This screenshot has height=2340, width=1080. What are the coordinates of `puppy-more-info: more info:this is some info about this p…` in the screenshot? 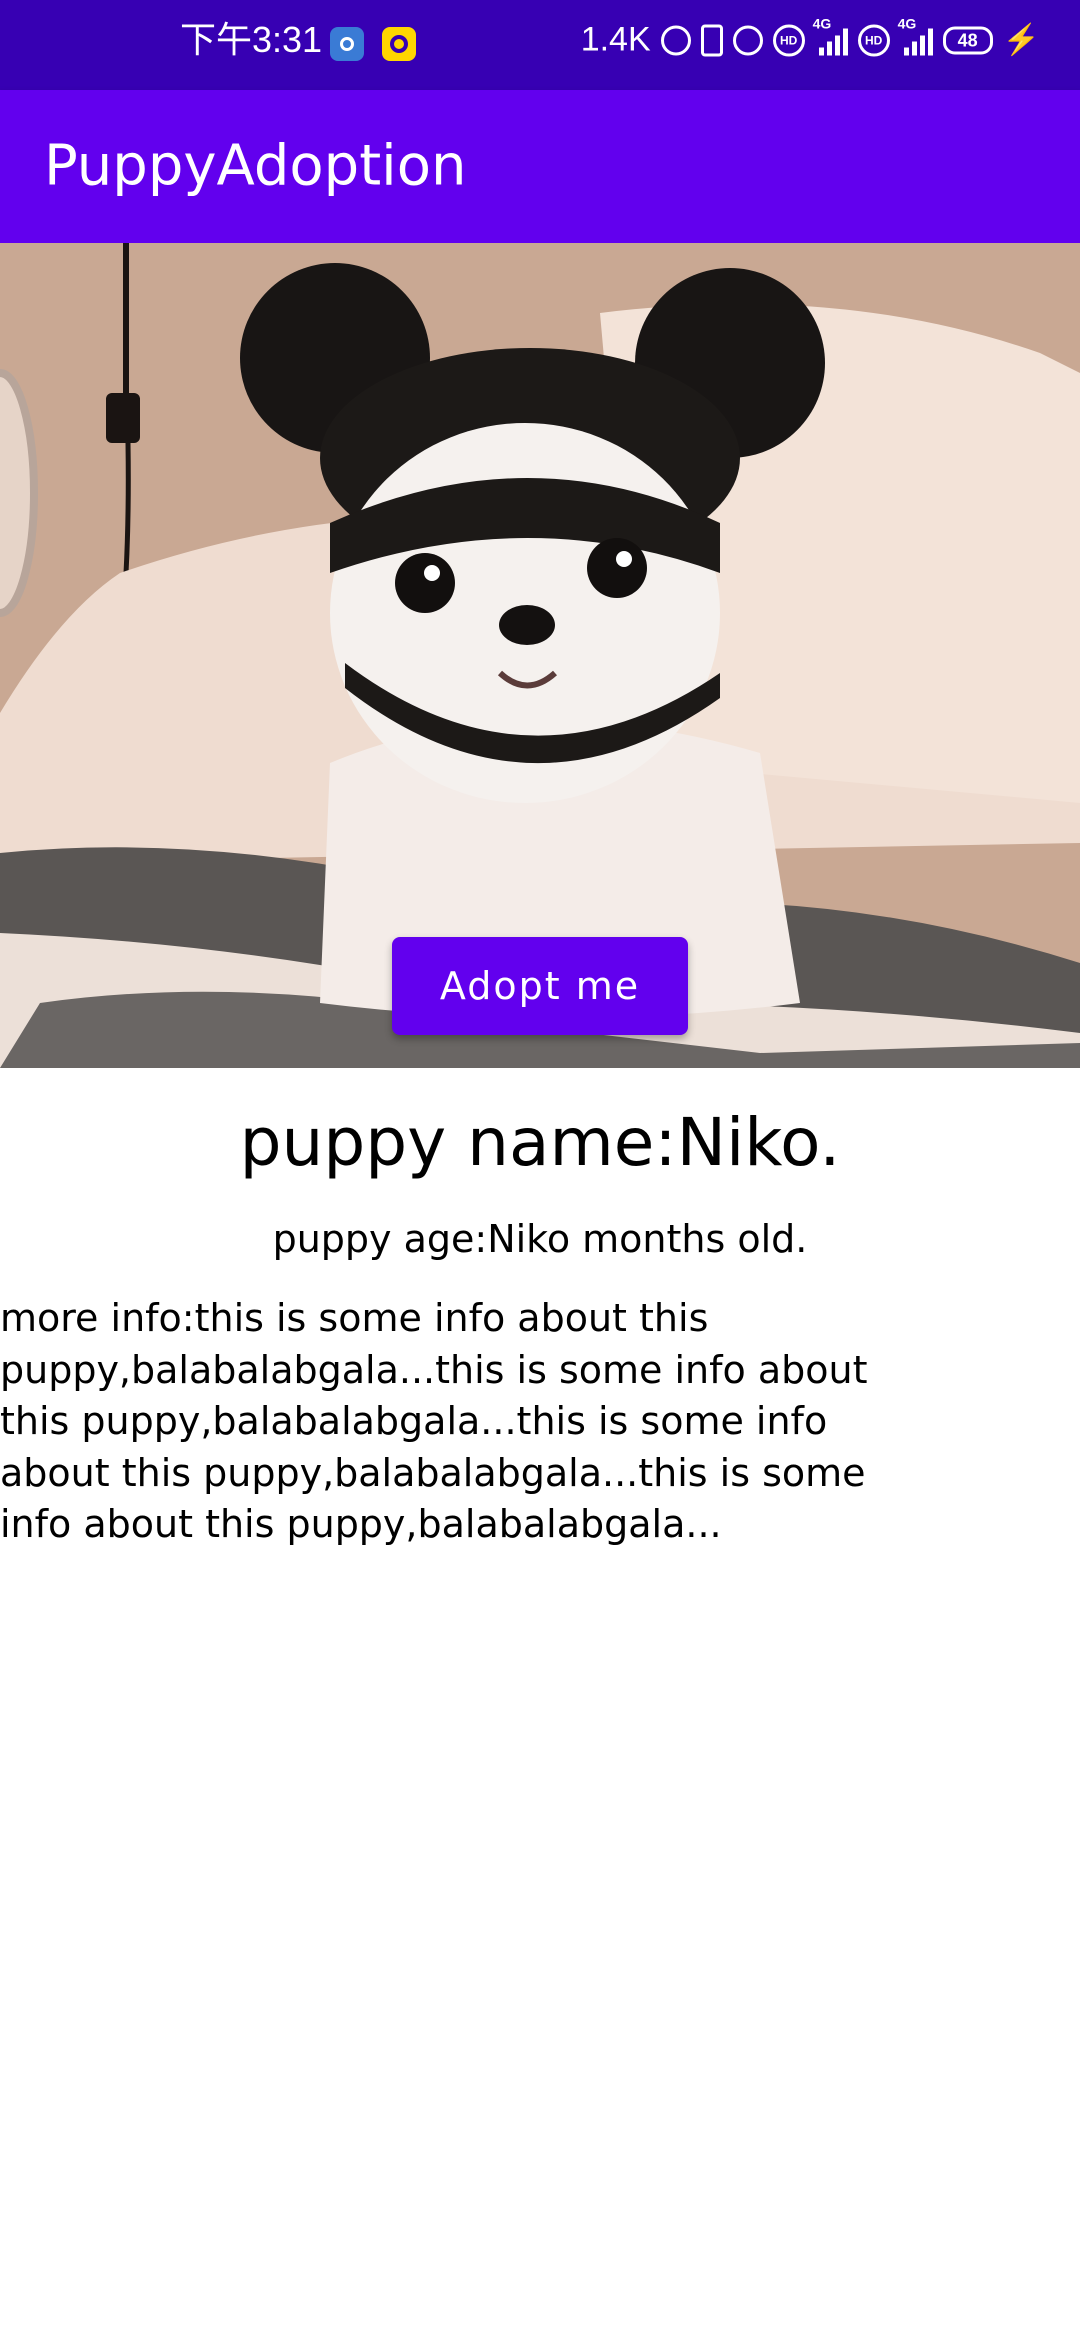 It's located at (434, 1421).